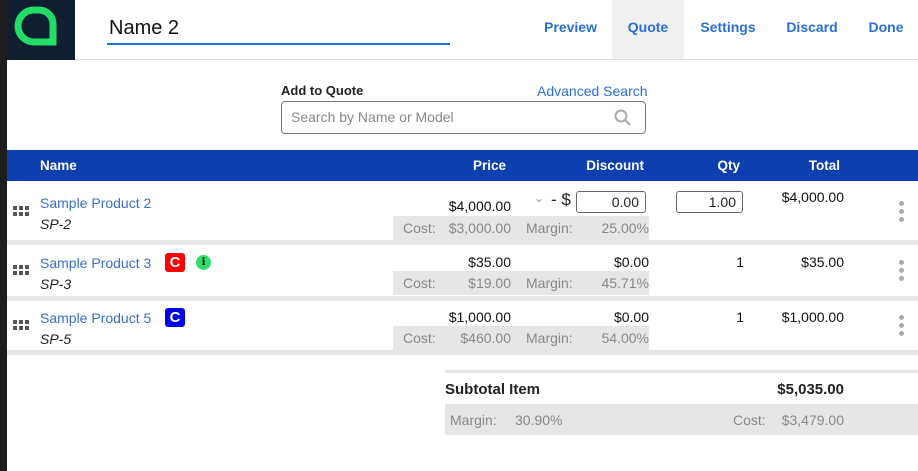 The image size is (918, 471). What do you see at coordinates (489, 283) in the screenshot?
I see `cost-value: $19.00` at bounding box center [489, 283].